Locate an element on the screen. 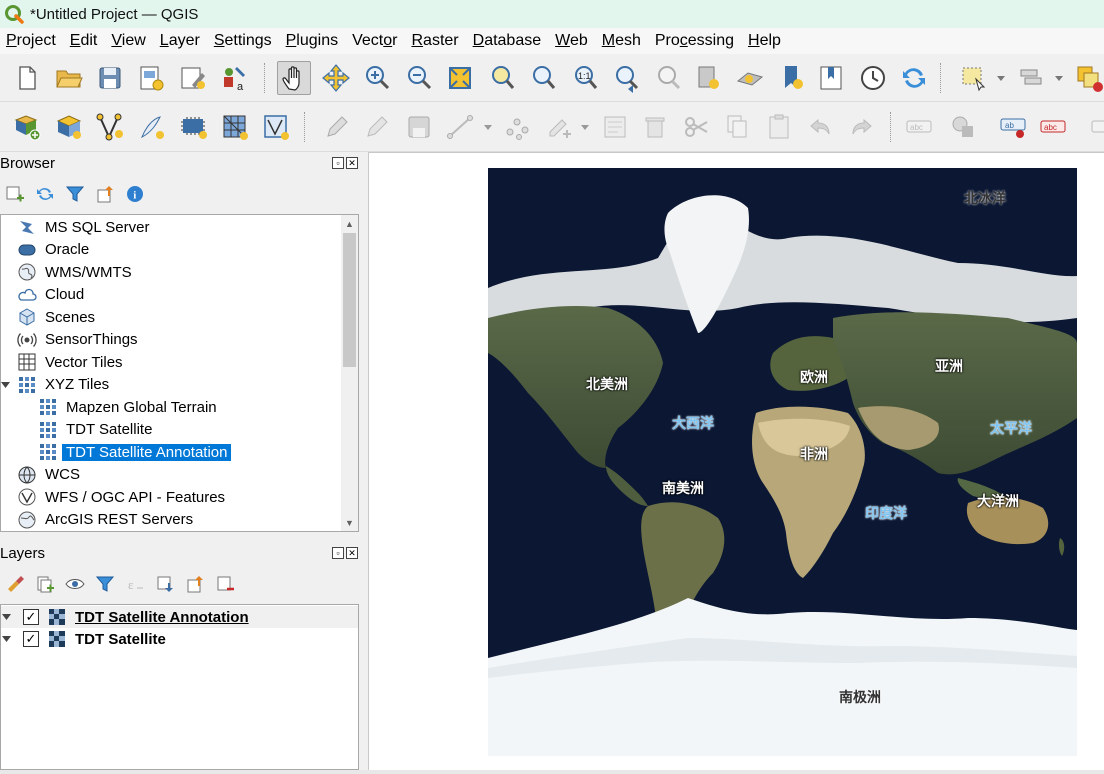 Image resolution: width=1104 pixels, height=774 pixels. browser-item: TDT Satellite Annotation is located at coordinates (135, 452).